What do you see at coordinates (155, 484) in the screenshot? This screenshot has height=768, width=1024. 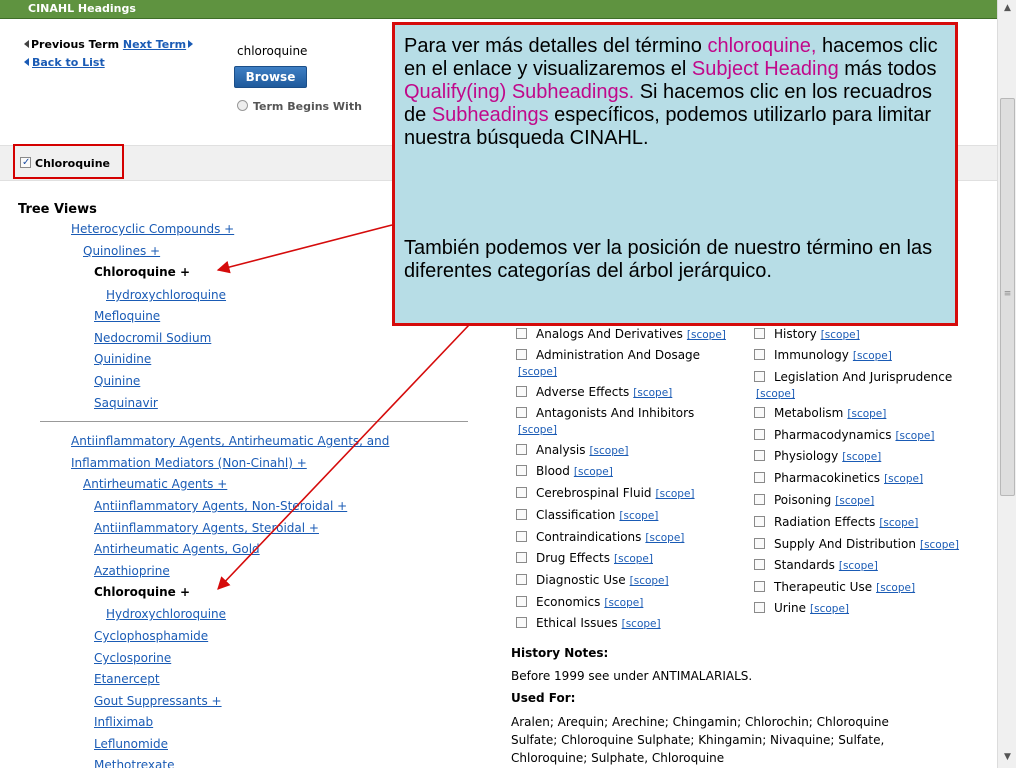 I see `tree-item-antirheumatic-agents: Antirheumatic Agents +` at bounding box center [155, 484].